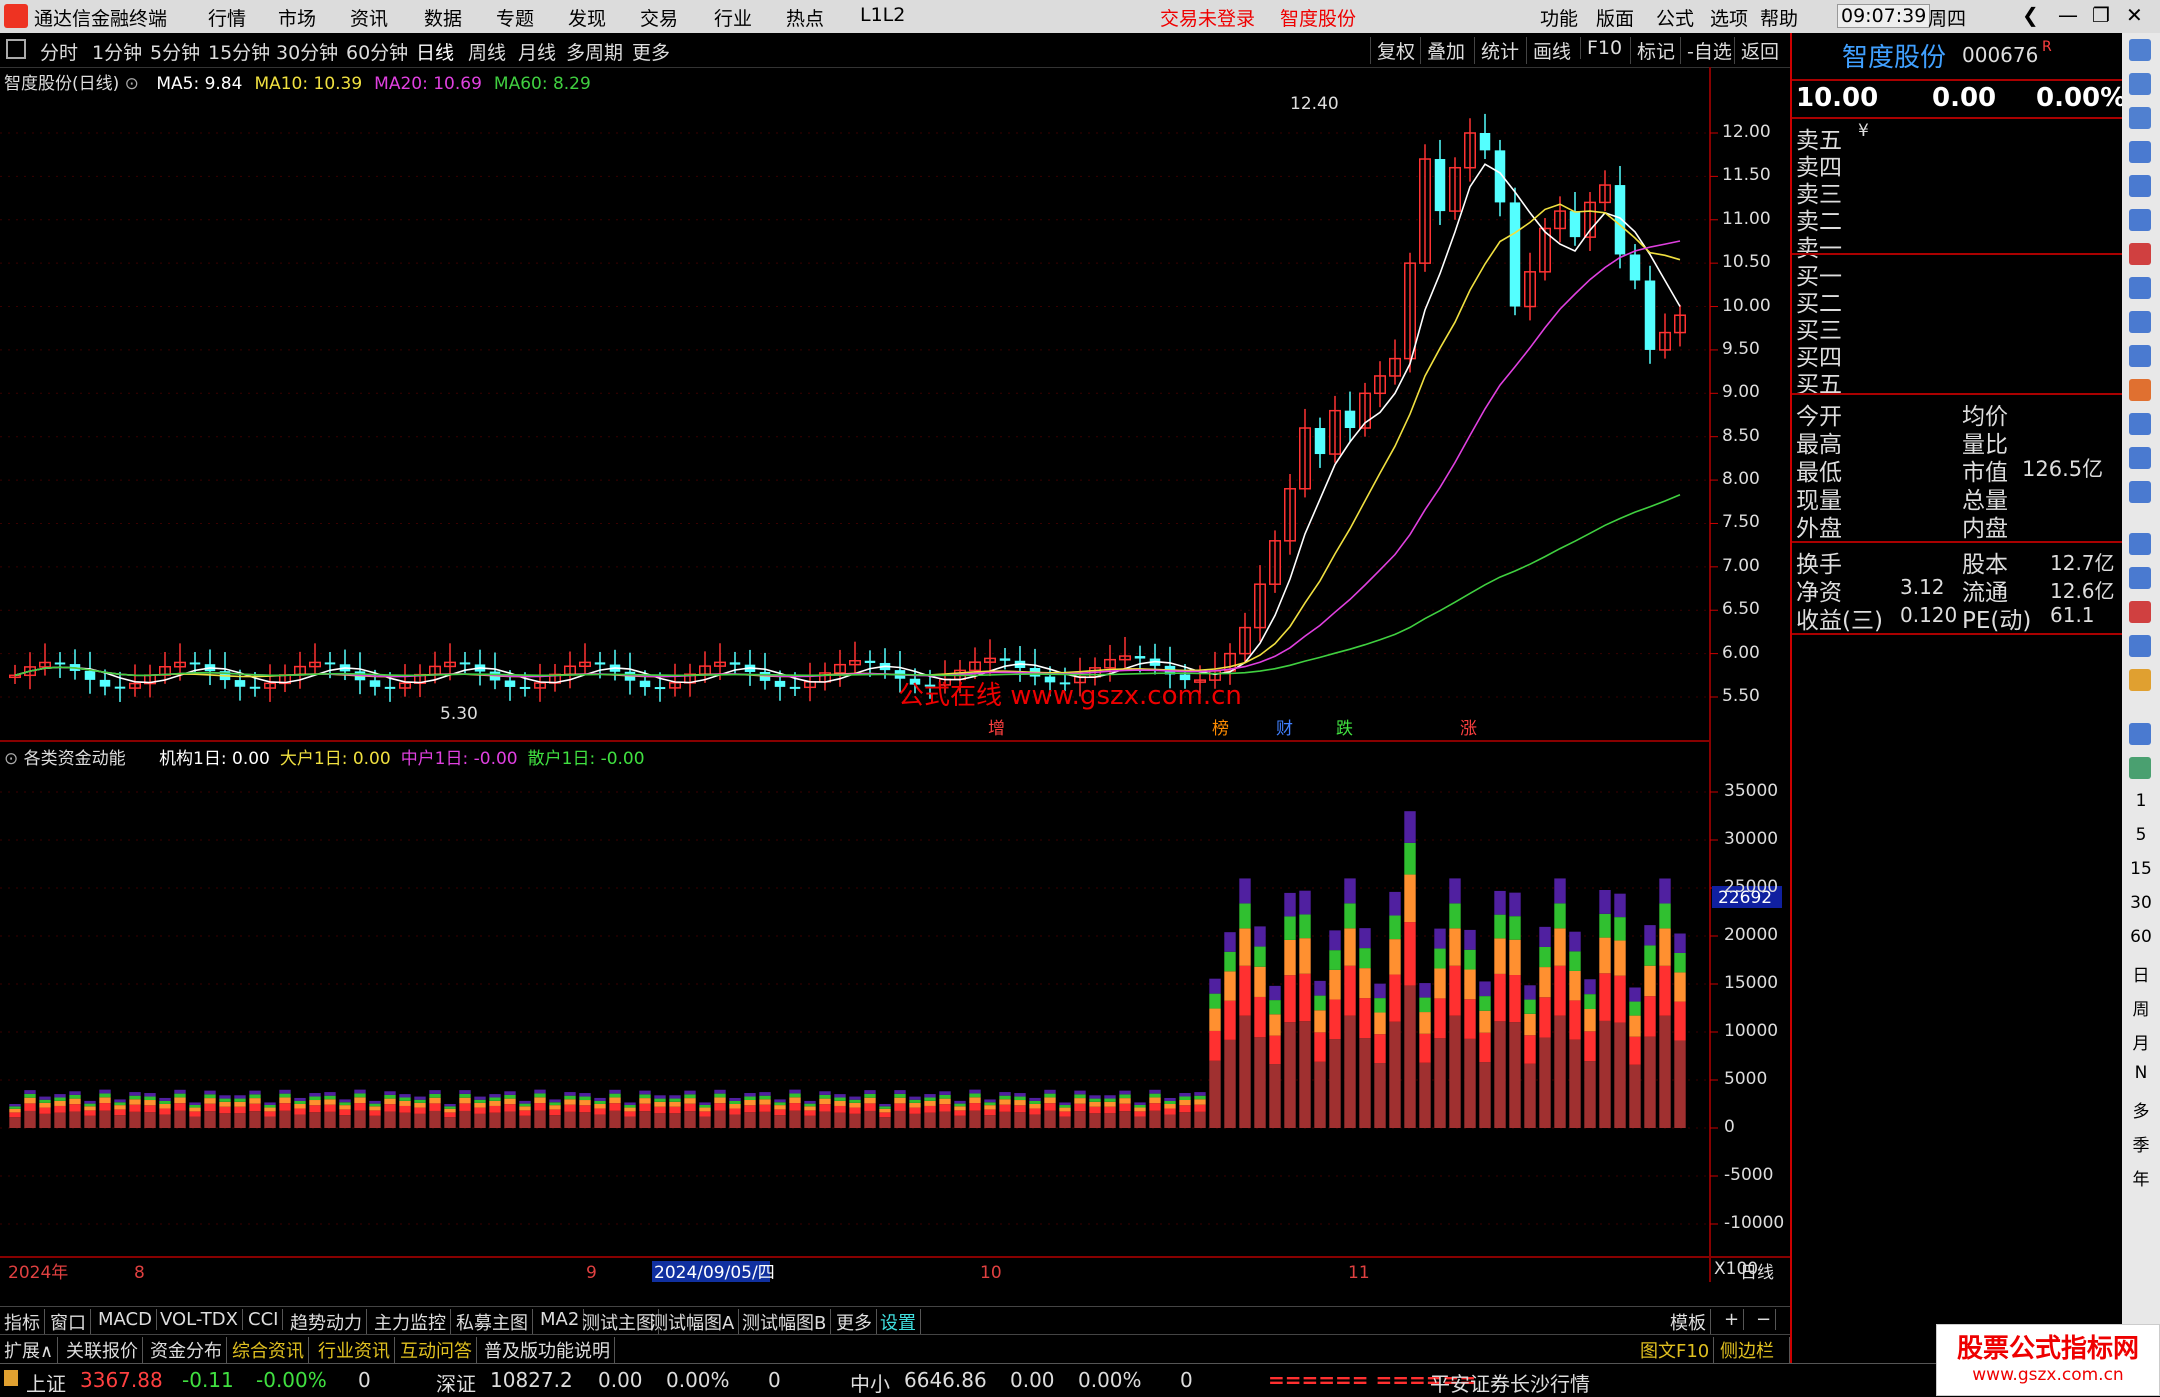 The image size is (2160, 1397). What do you see at coordinates (356, 1350) in the screenshot?
I see `extension-tab-4: 行业资讯` at bounding box center [356, 1350].